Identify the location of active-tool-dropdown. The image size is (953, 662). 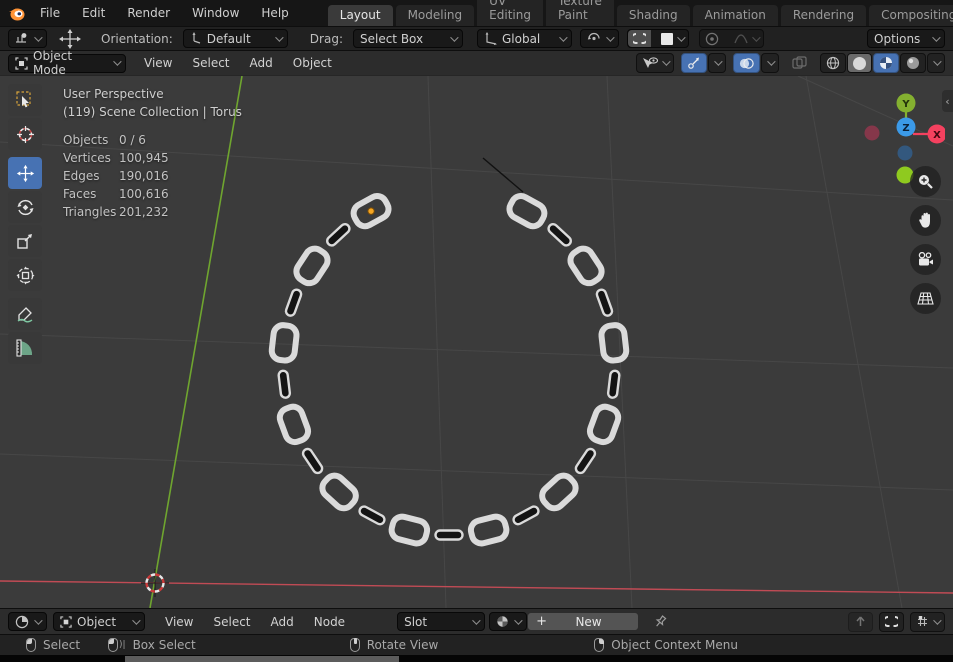
(27, 38).